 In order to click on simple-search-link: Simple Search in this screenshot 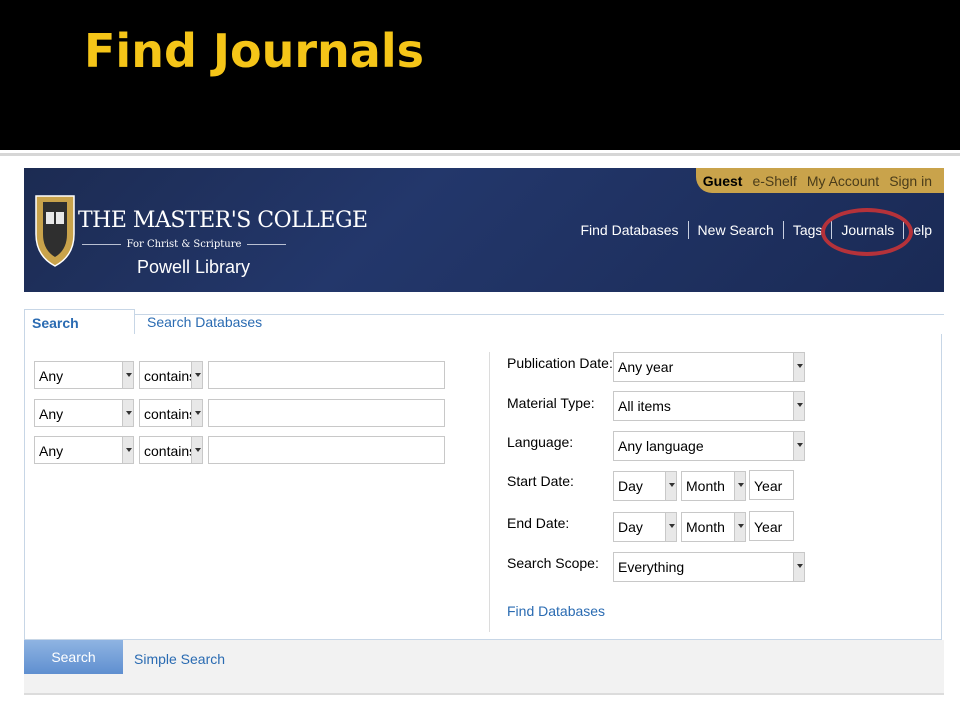, I will do `click(179, 659)`.